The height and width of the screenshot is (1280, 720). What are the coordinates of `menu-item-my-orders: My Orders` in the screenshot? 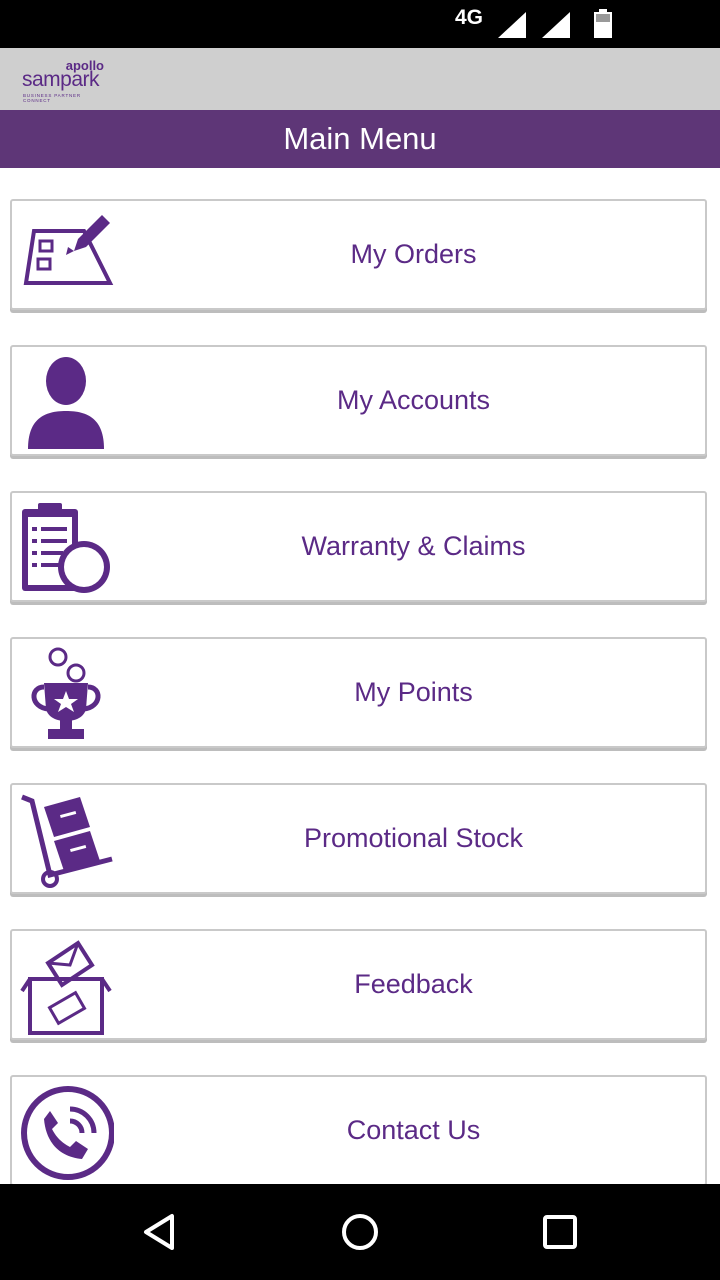 It's located at (358, 254).